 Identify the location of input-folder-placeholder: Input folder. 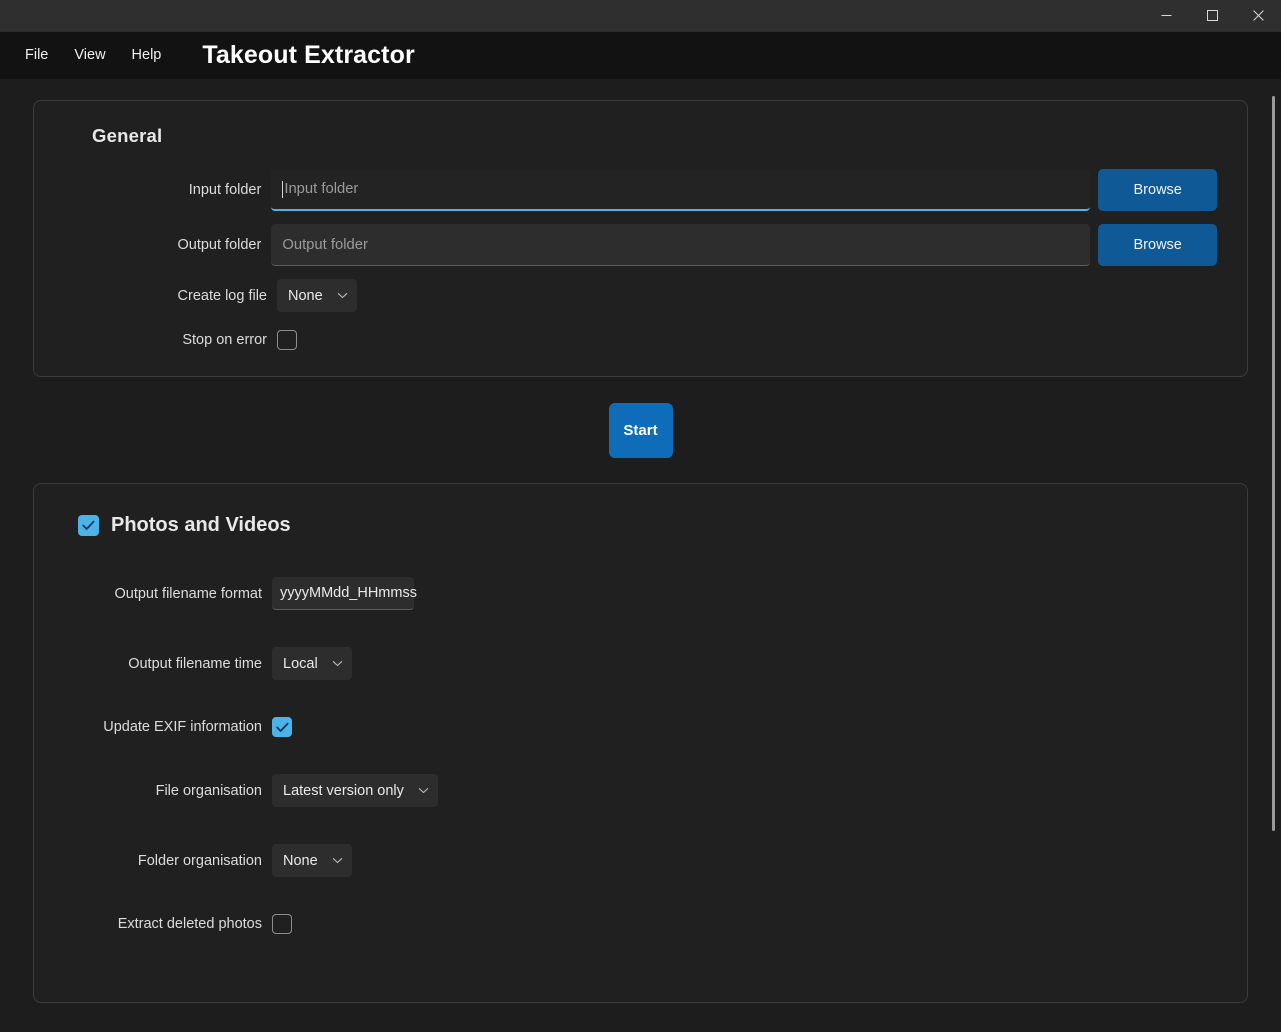
(321, 189).